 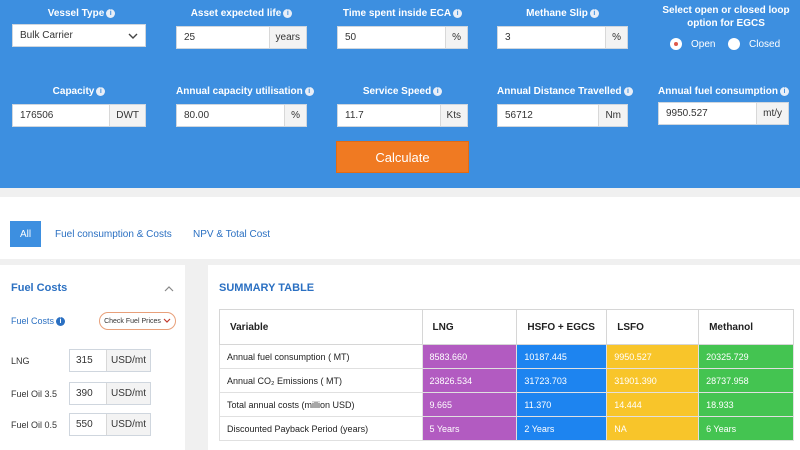 What do you see at coordinates (519, 115) in the screenshot?
I see `distance-value: 56712` at bounding box center [519, 115].